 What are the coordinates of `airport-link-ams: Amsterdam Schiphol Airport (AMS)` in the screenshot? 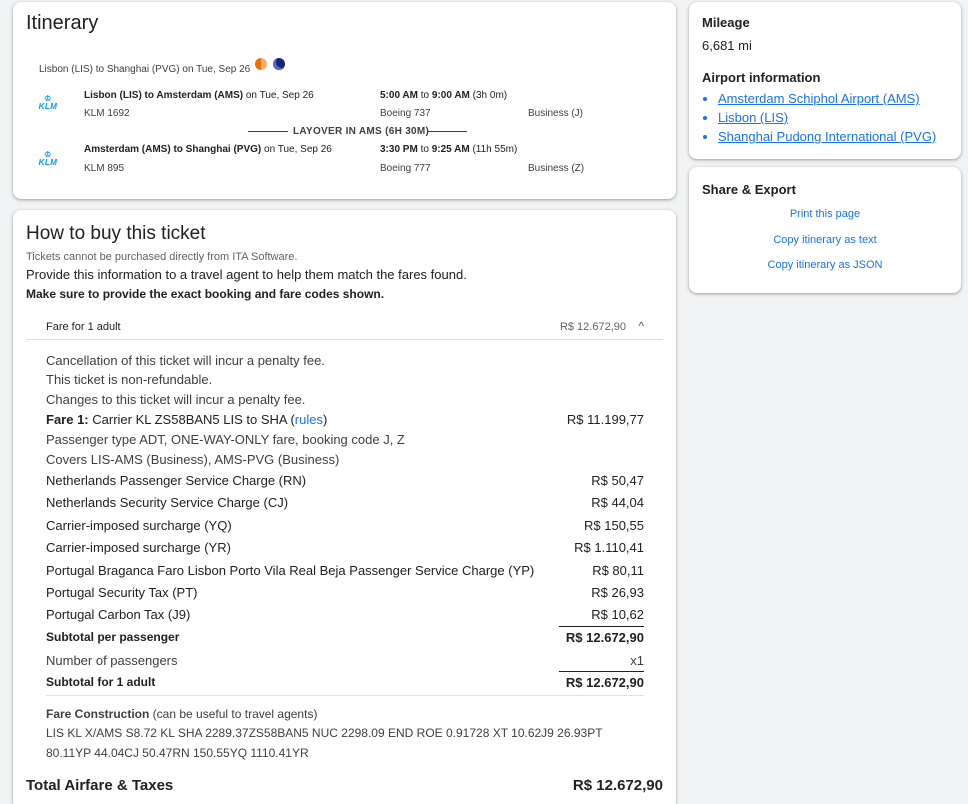 It's located at (827, 98).